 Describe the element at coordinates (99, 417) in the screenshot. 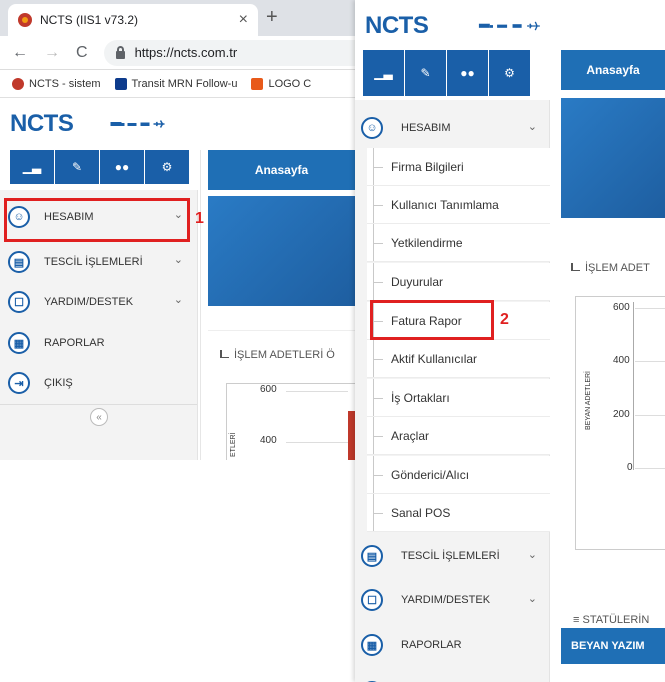

I see `collapse-sidebar-button: «` at that location.